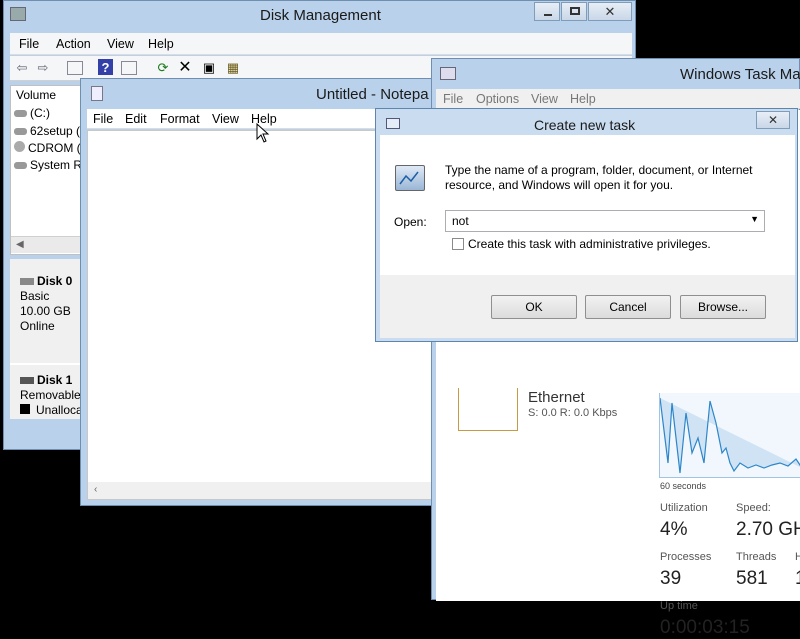  What do you see at coordinates (136, 119) in the screenshot?
I see `notepad-menu-edit: Edit` at bounding box center [136, 119].